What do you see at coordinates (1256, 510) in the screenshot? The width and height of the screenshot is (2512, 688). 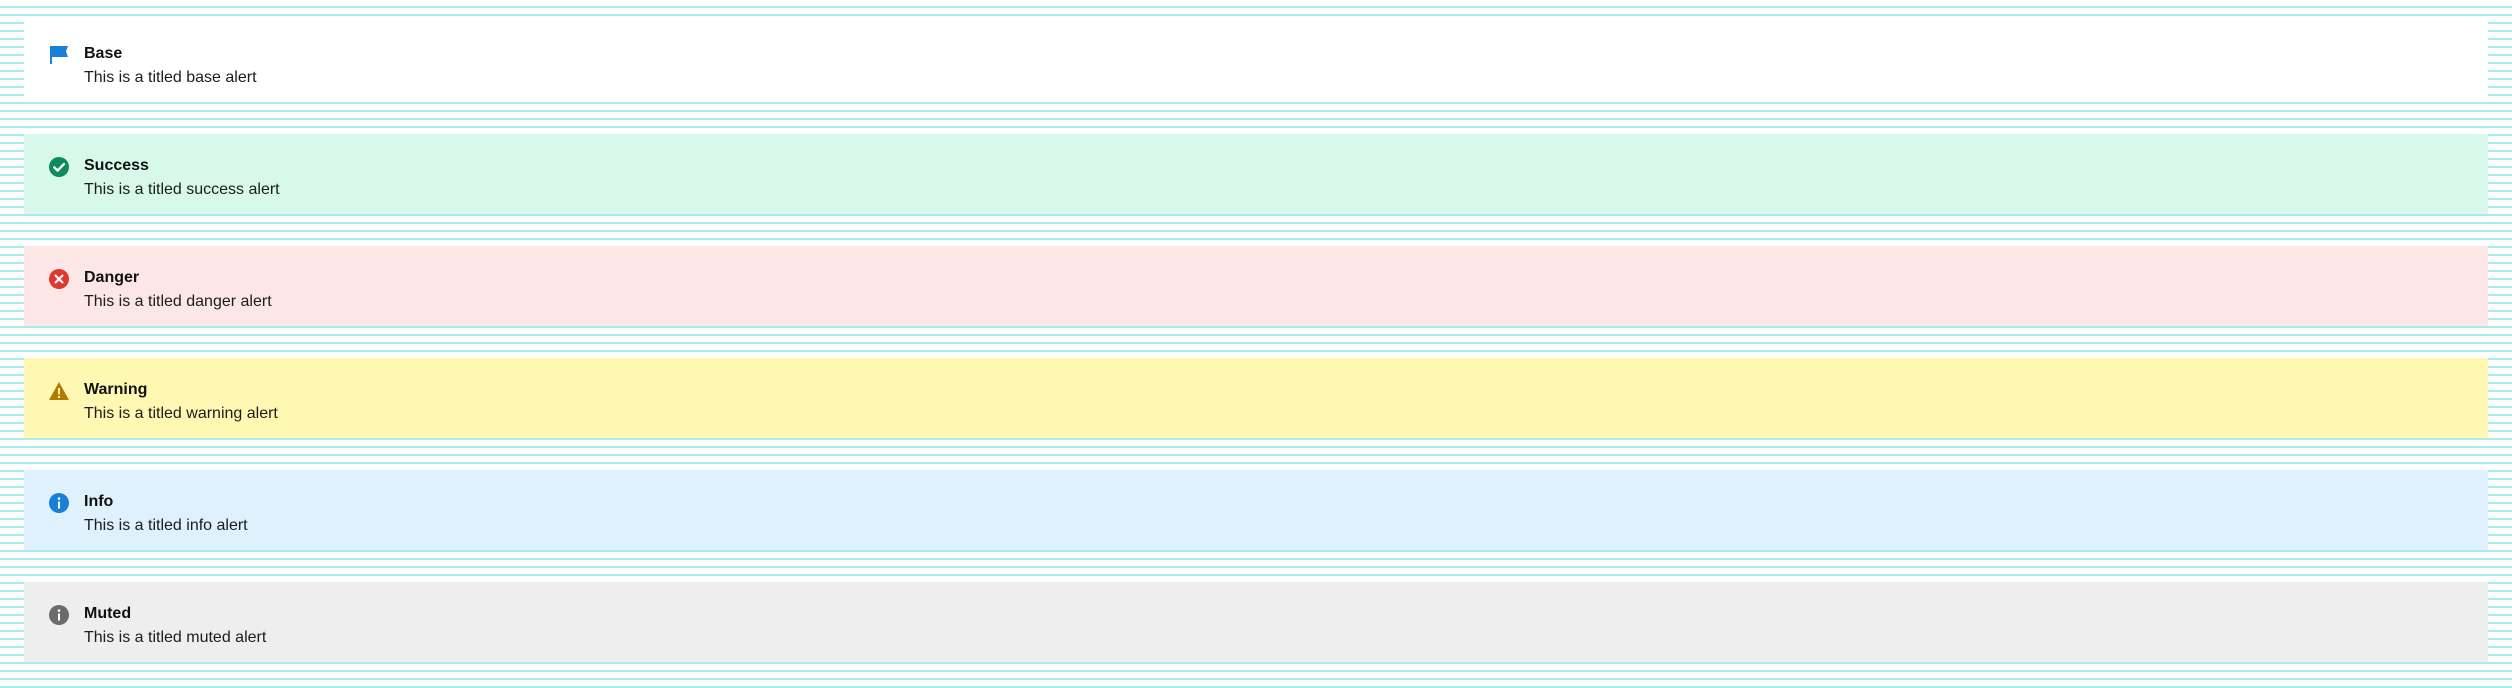 I see `alert-info: Info This is a titled info alert` at bounding box center [1256, 510].